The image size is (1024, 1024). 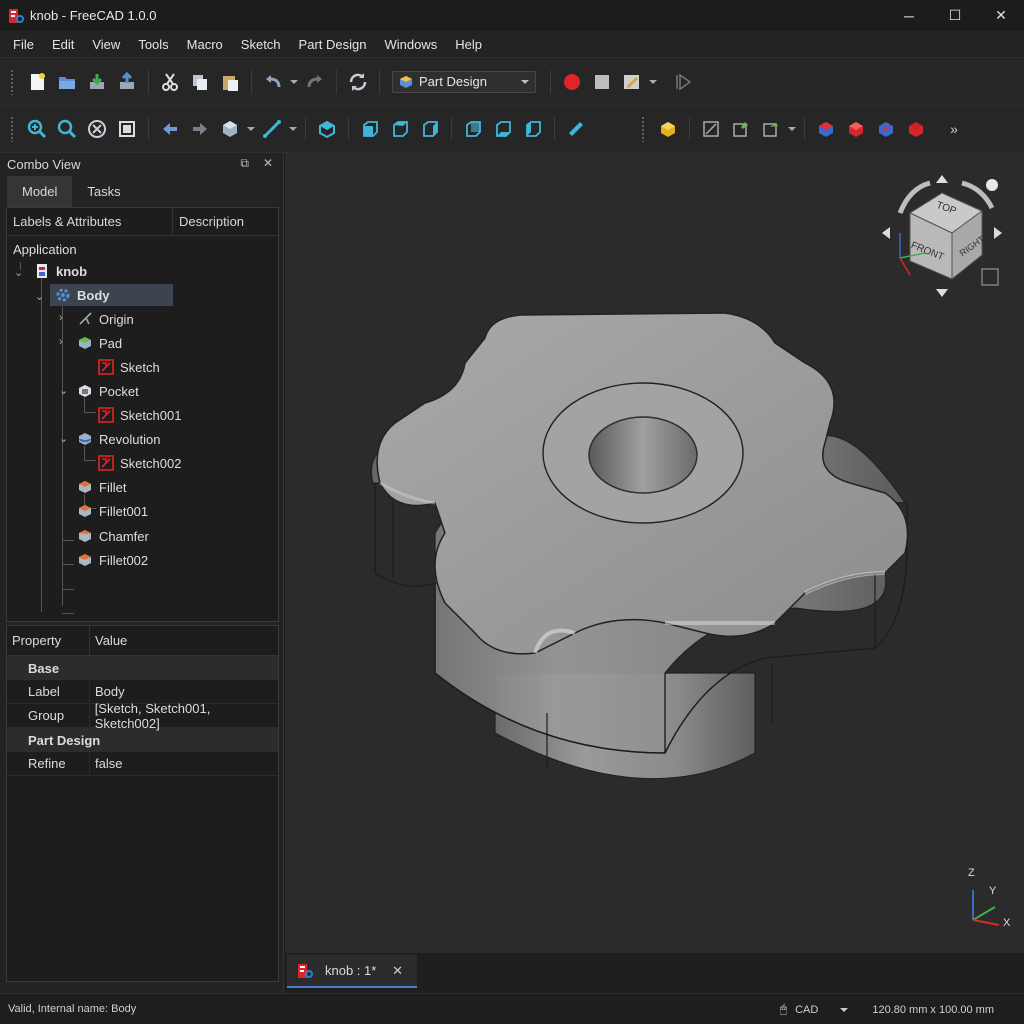 I want to click on fit-all-icon, so click(x=37, y=129).